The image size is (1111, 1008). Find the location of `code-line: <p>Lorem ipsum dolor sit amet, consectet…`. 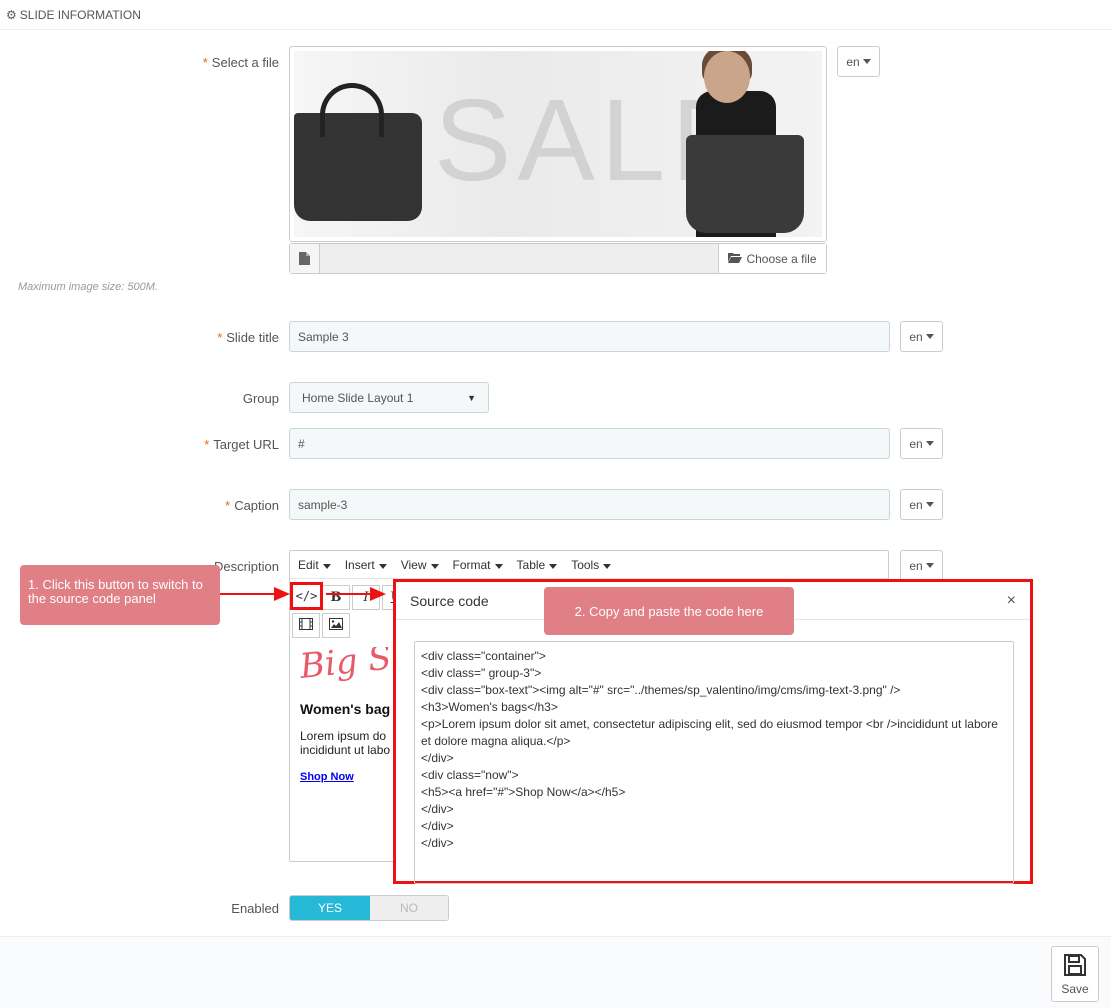

code-line: <p>Lorem ipsum dolor sit amet, consectet… is located at coordinates (711, 732).